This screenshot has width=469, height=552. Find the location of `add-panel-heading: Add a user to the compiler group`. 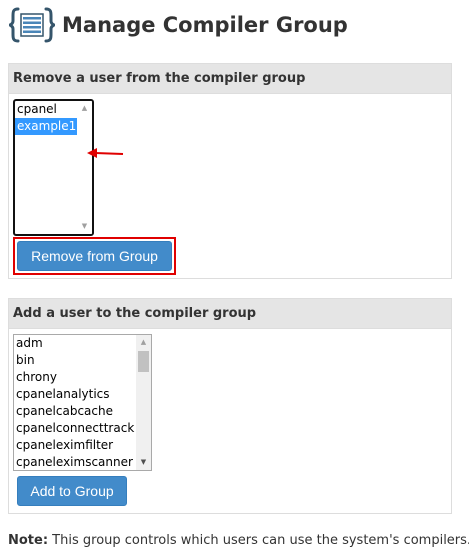

add-panel-heading: Add a user to the compiler group is located at coordinates (230, 314).